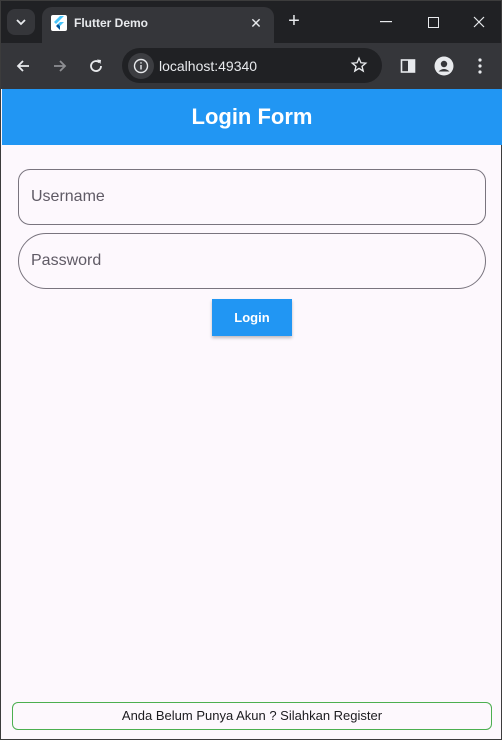 This screenshot has width=502, height=740. What do you see at coordinates (60, 66) in the screenshot?
I see `forward-arrow-icon` at bounding box center [60, 66].